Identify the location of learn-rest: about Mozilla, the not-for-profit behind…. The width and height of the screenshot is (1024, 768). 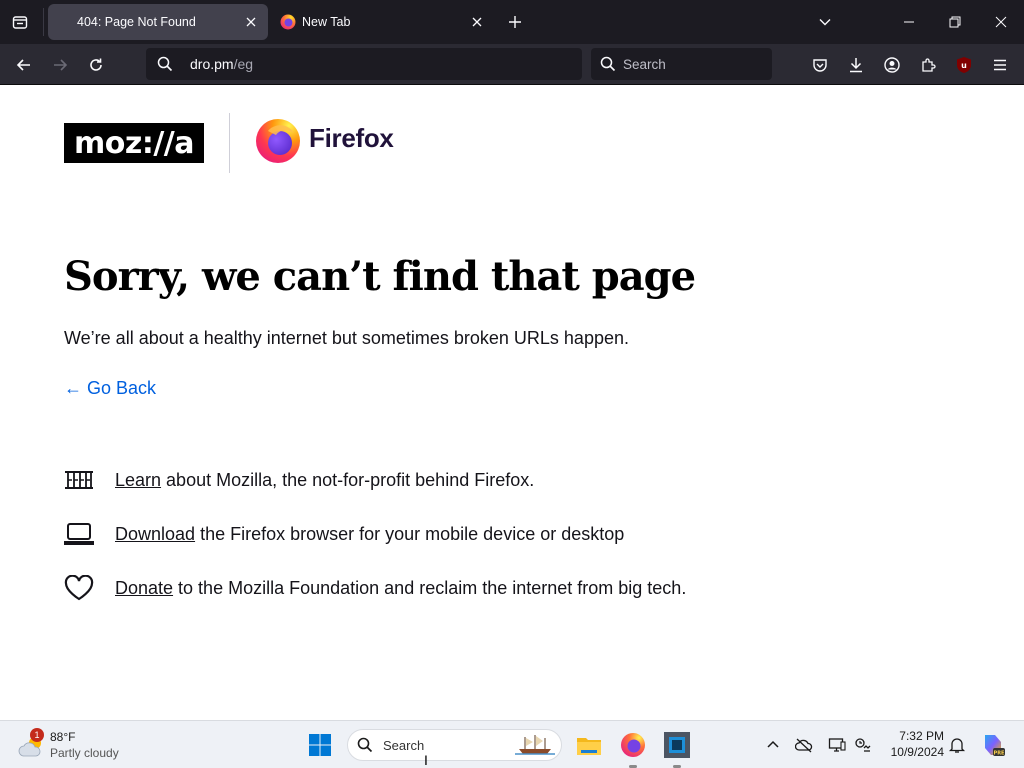
(348, 479).